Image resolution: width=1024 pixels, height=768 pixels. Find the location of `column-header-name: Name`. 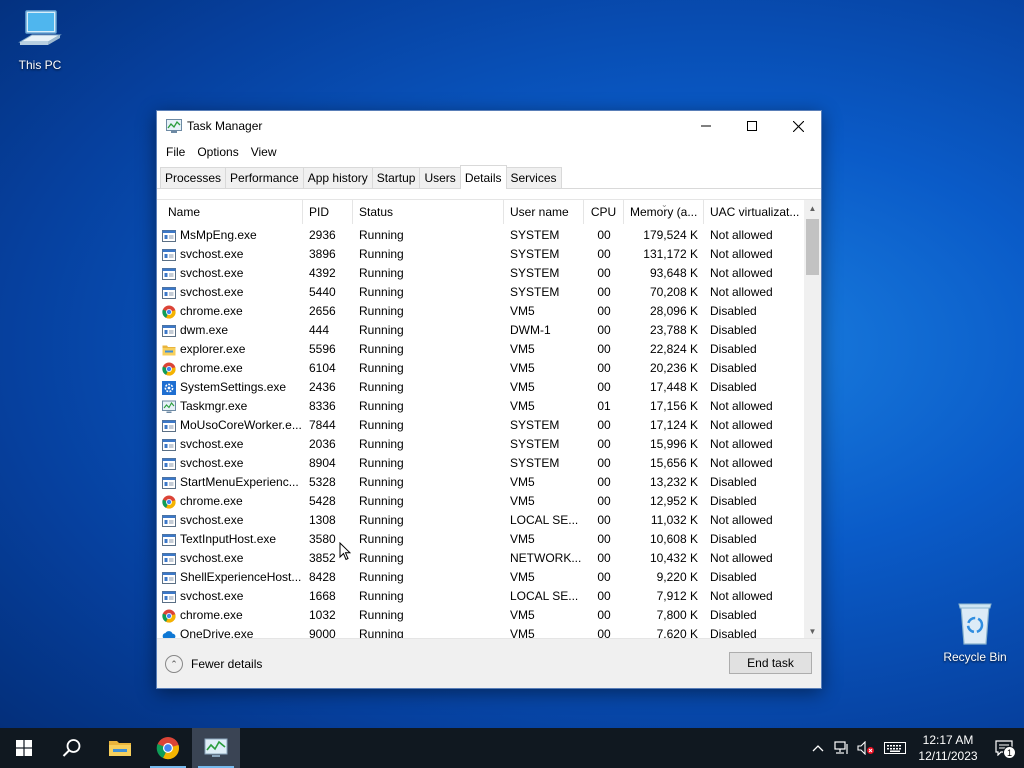

column-header-name: Name is located at coordinates (230, 212).